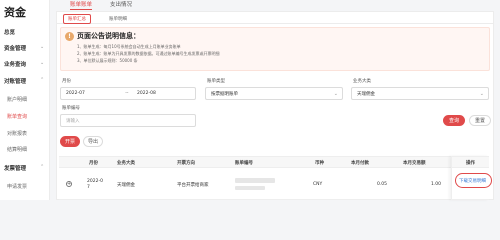  Describe the element at coordinates (15, 12) in the screenshot. I see `app-brand: 资金` at that location.